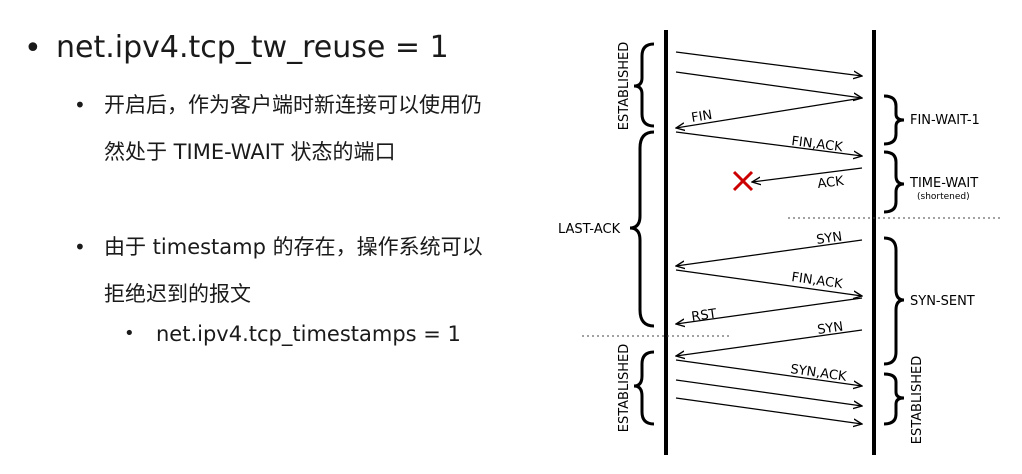 The height and width of the screenshot is (474, 1022). Describe the element at coordinates (589, 229) in the screenshot. I see `state-last-ack: LAST-ACK` at that location.